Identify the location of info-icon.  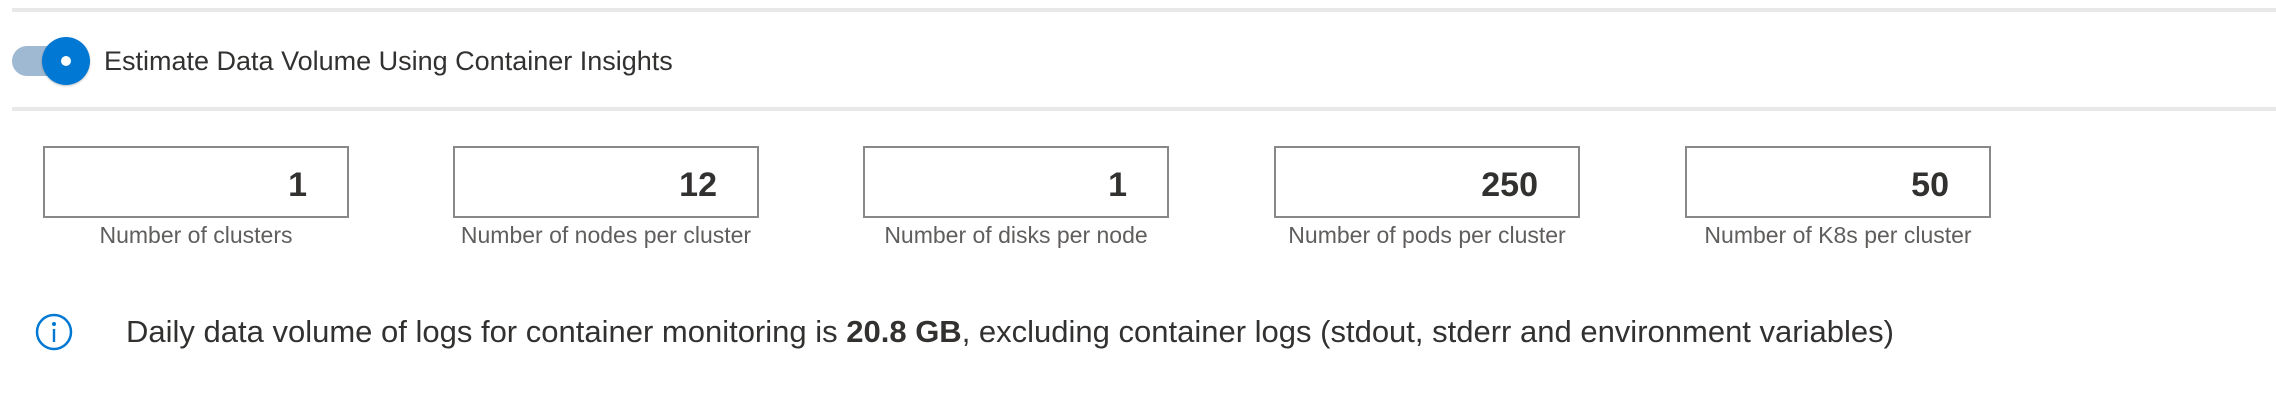
(54, 332).